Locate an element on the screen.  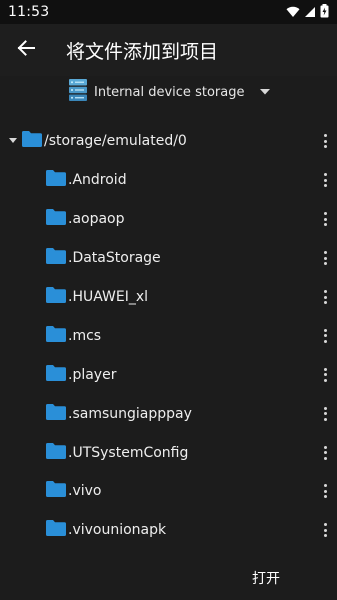
status-bar: 11:53 is located at coordinates (168, 12).